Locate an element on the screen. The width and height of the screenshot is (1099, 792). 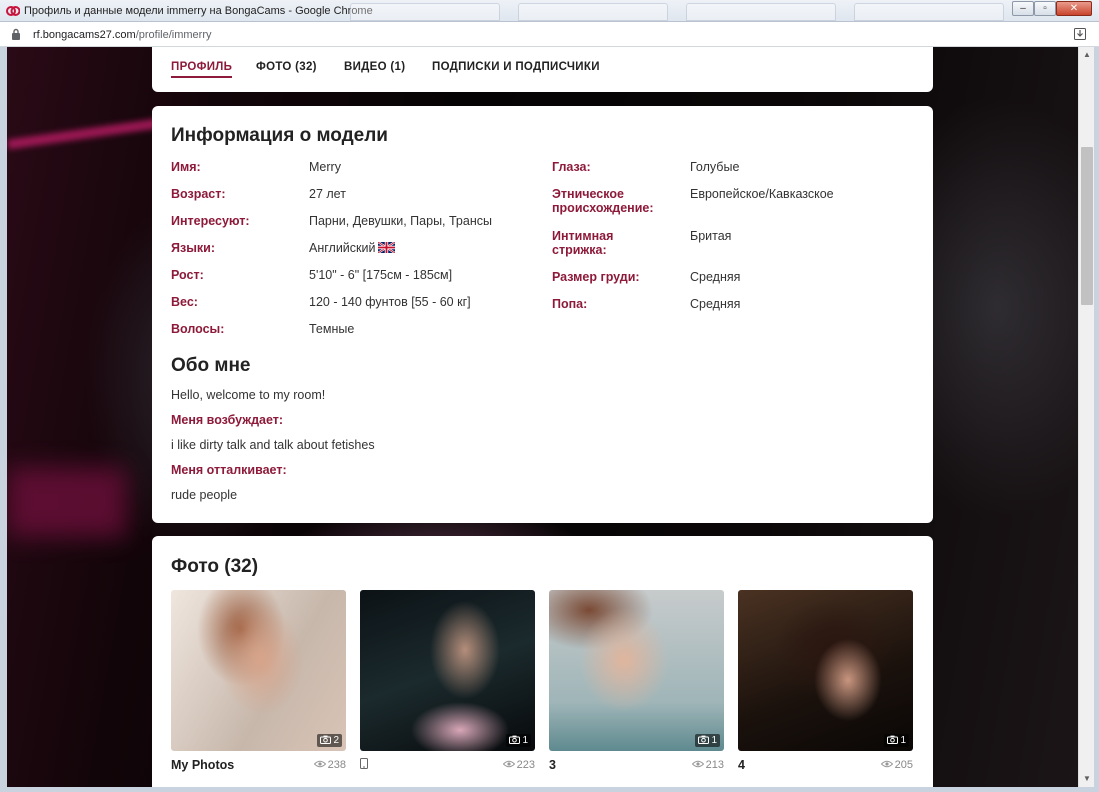
info-label: Вес: is located at coordinates (184, 302).